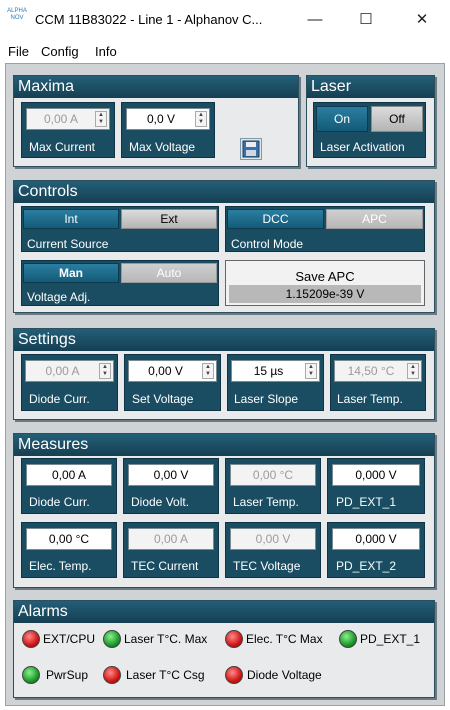 The height and width of the screenshot is (710, 450). What do you see at coordinates (165, 371) in the screenshot?
I see `setting-set-voltage-value: 0,00 V` at bounding box center [165, 371].